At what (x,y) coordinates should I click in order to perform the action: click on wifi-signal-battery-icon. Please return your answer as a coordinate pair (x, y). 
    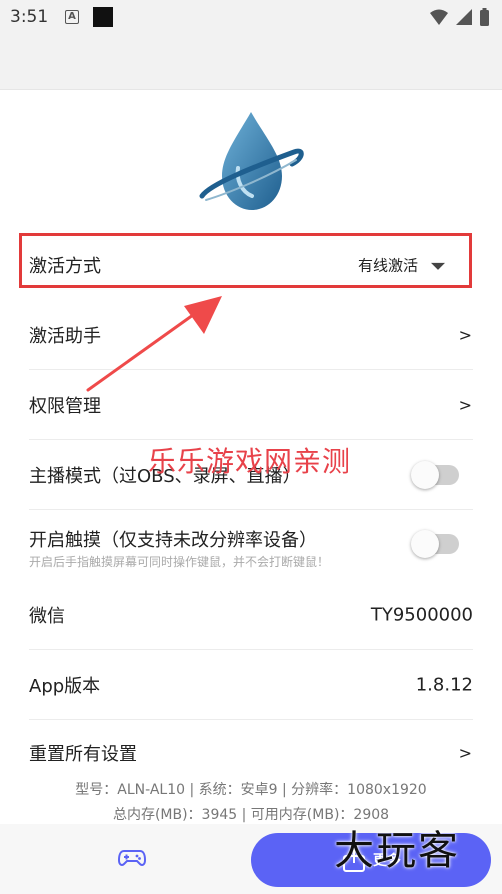
    Looking at the image, I should click on (459, 17).